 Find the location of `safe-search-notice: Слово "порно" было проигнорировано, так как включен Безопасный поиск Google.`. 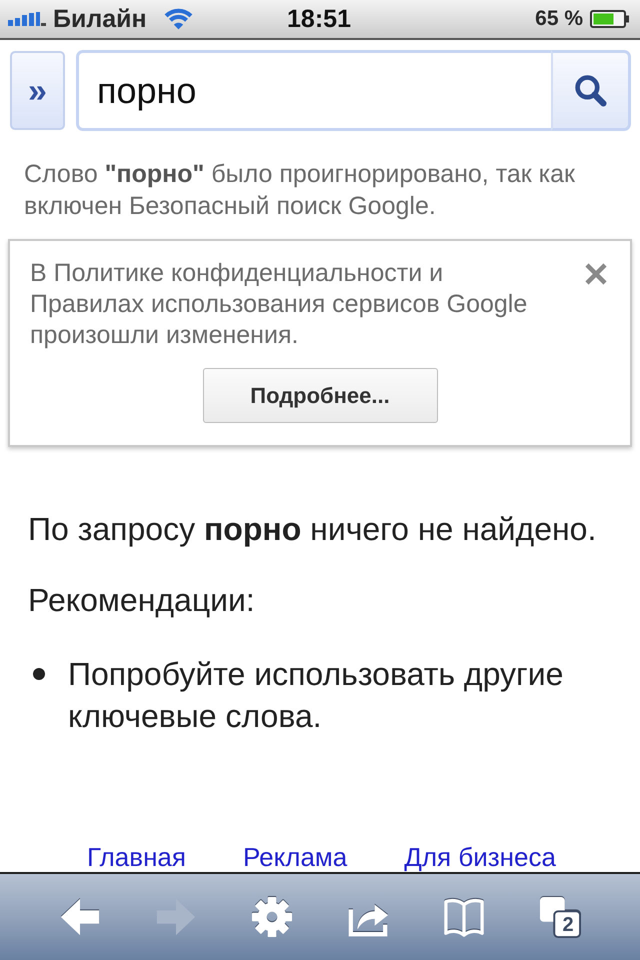

safe-search-notice: Слово "порно" было проигнорировано, так как включен Безопасный поиск Google. is located at coordinates (300, 190).